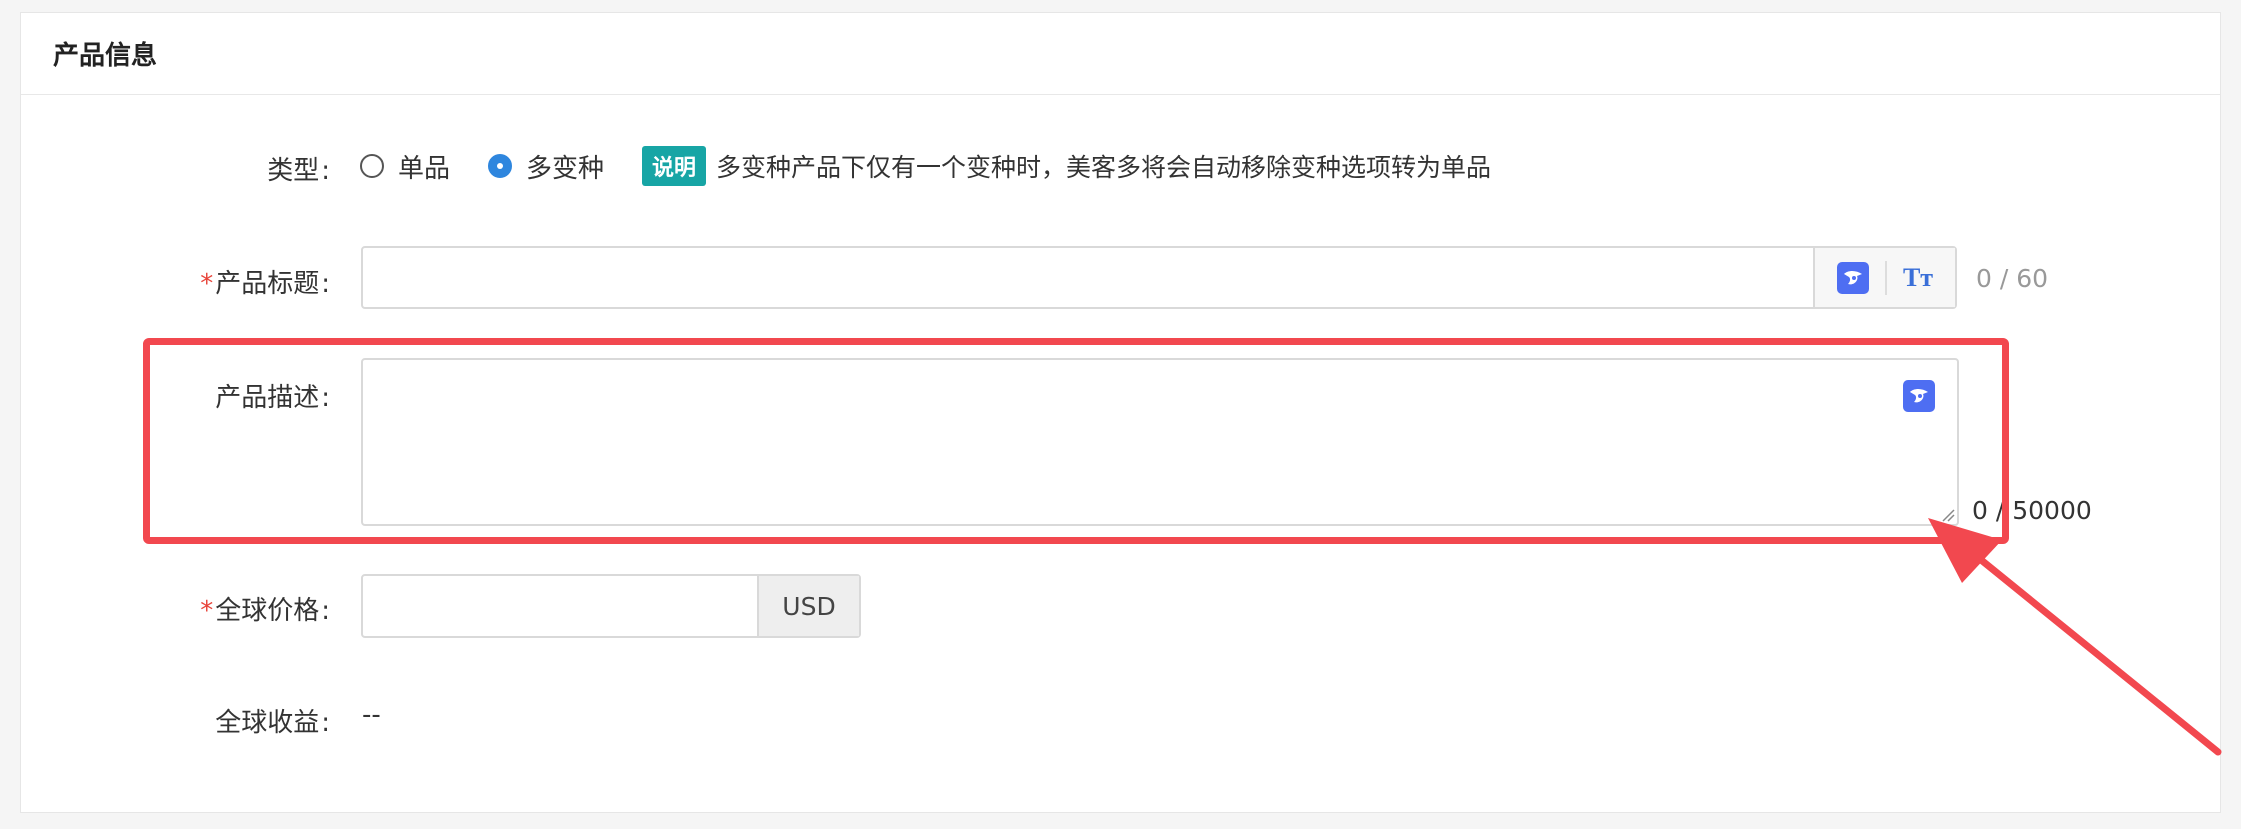  I want to click on radio-label-multi: 多变种, so click(565, 168).